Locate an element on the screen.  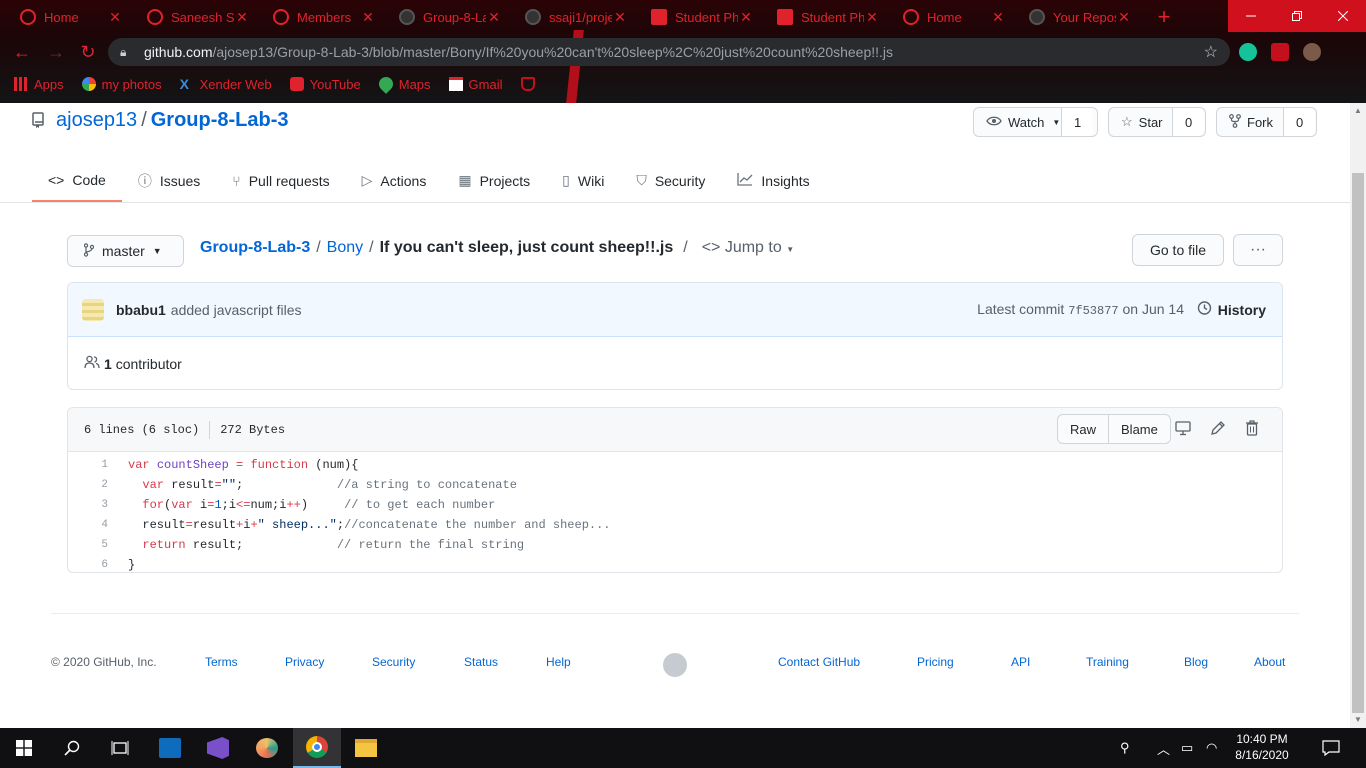
tab-projects: ▦ Projects is located at coordinates (494, 180).